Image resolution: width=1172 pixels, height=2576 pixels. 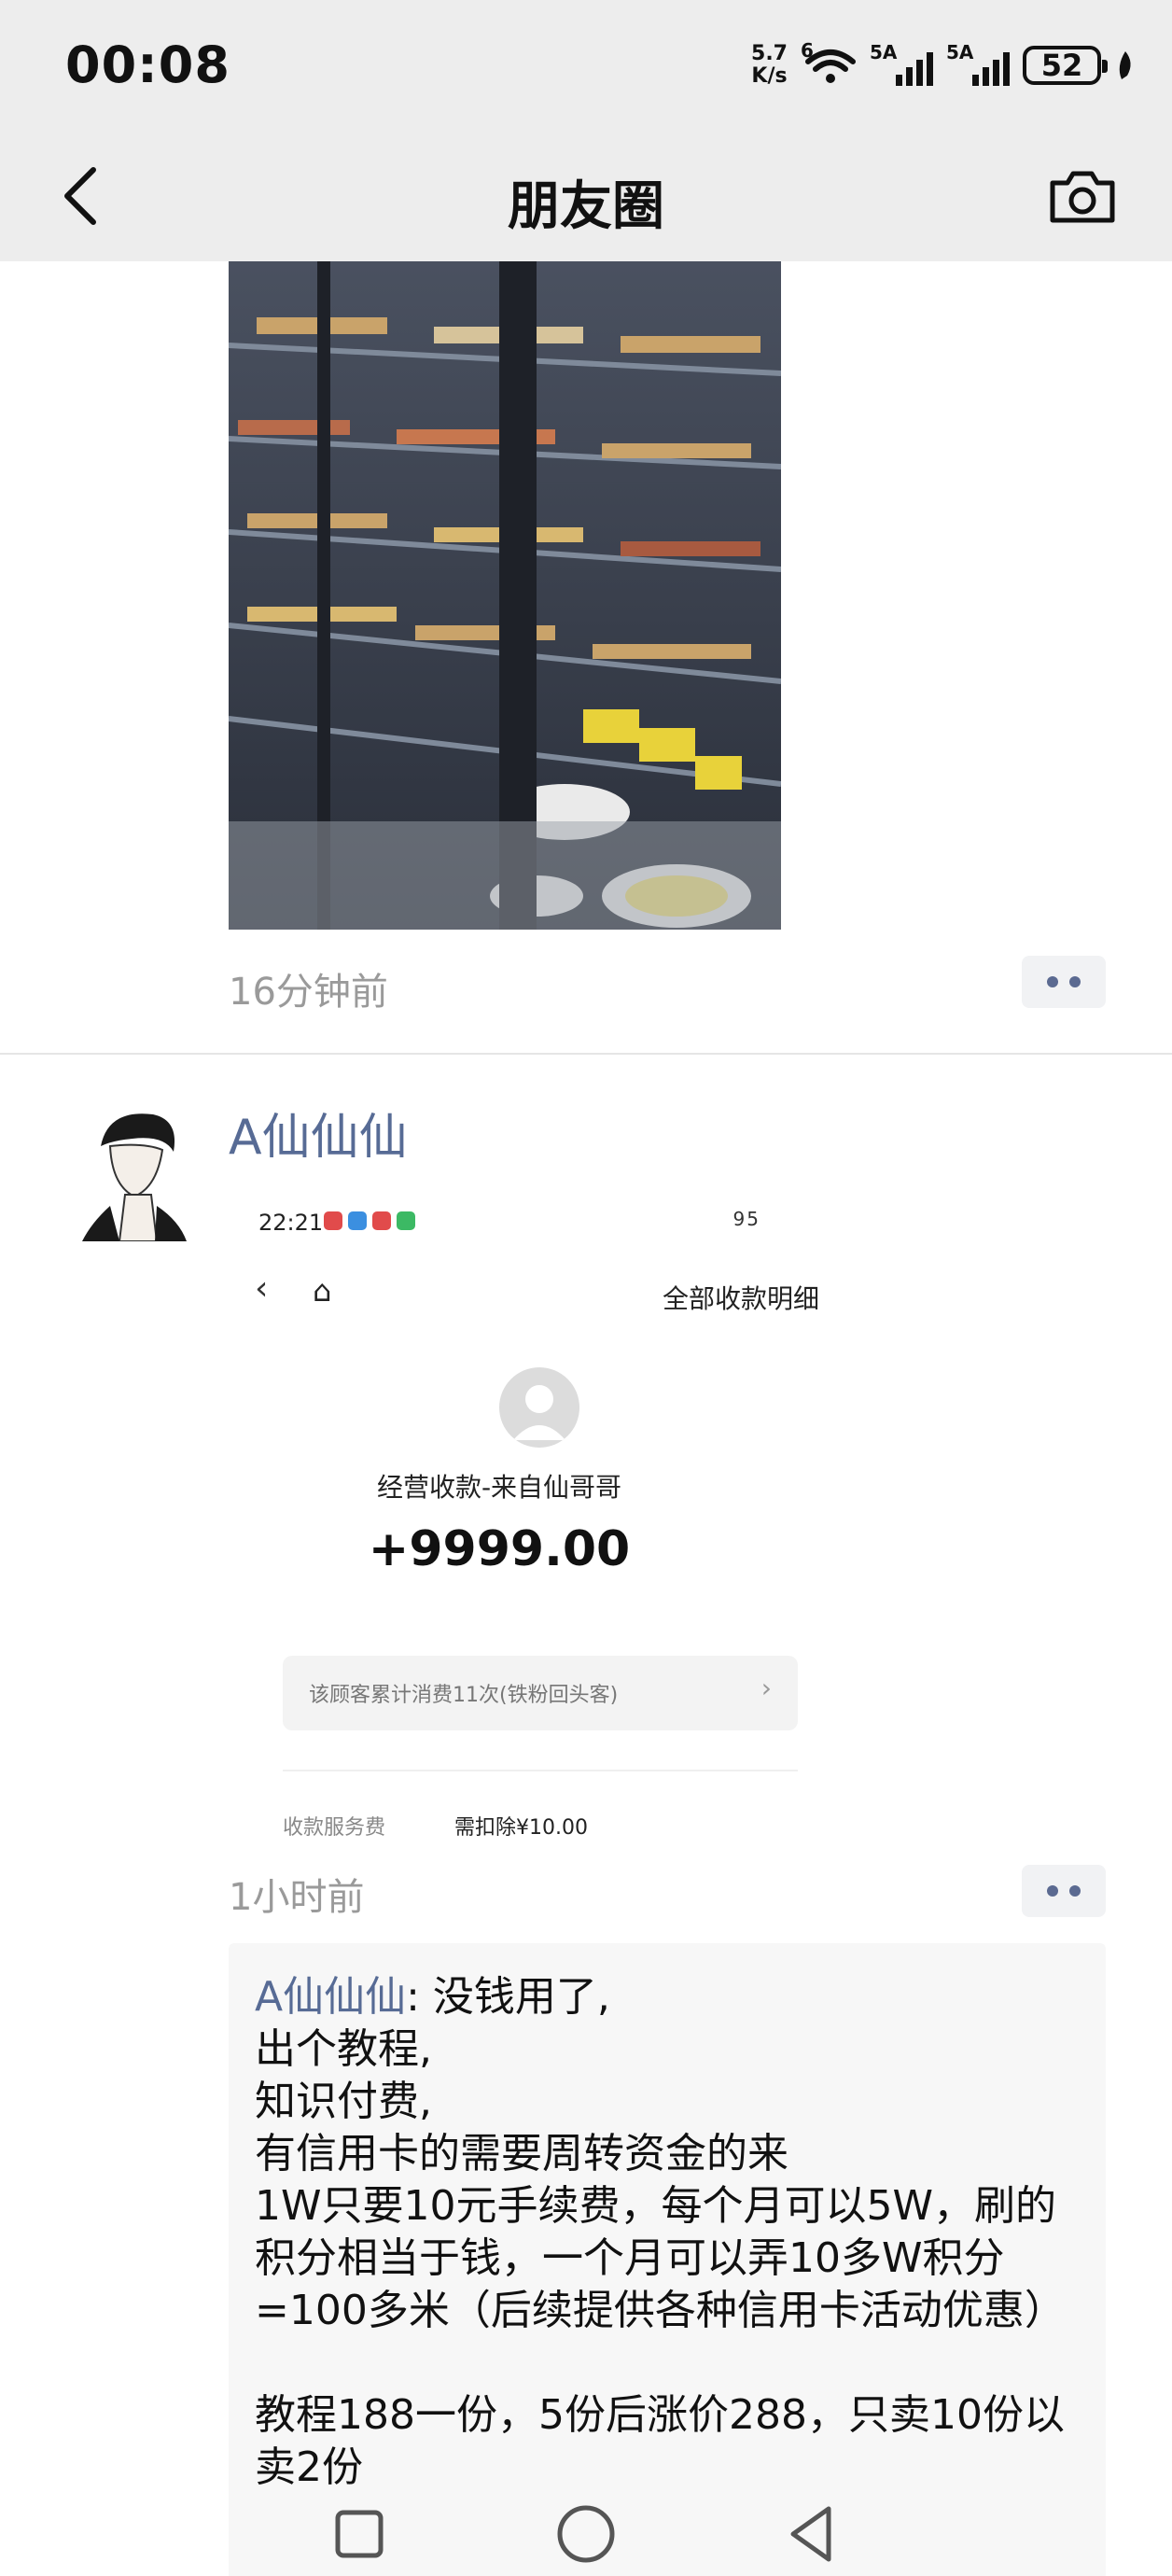 What do you see at coordinates (499, 1549) in the screenshot?
I see `payment-amount: +9999.00` at bounding box center [499, 1549].